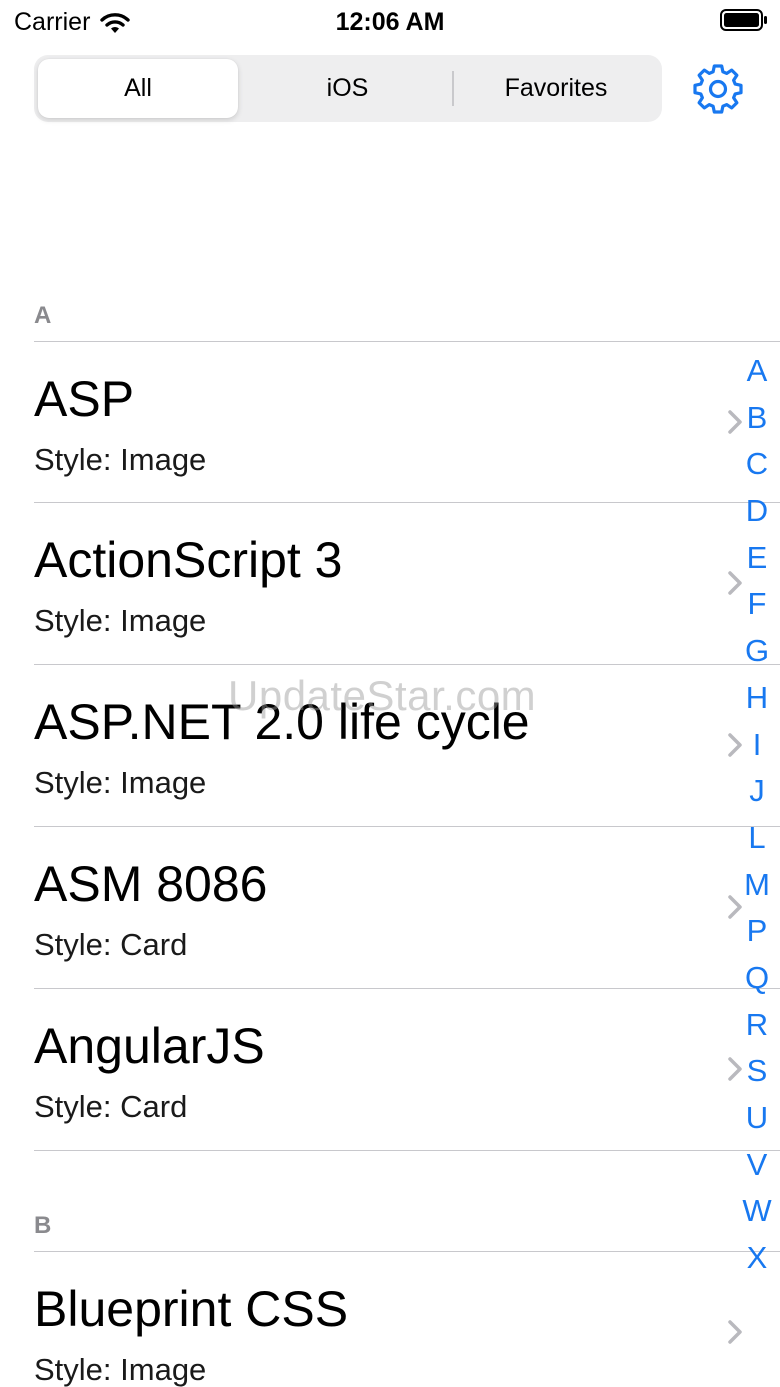 The image size is (780, 1387). I want to click on list-item: Blueprint CSS Style: Image, so click(390, 1319).